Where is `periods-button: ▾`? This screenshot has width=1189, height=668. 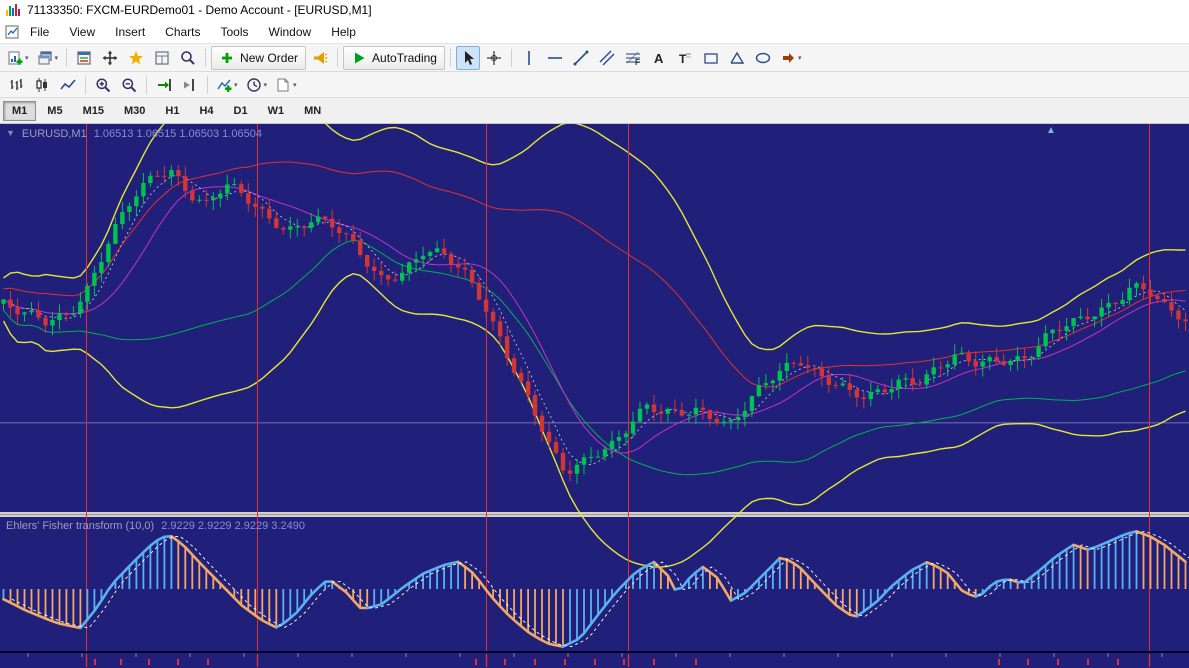 periods-button: ▾ is located at coordinates (257, 85).